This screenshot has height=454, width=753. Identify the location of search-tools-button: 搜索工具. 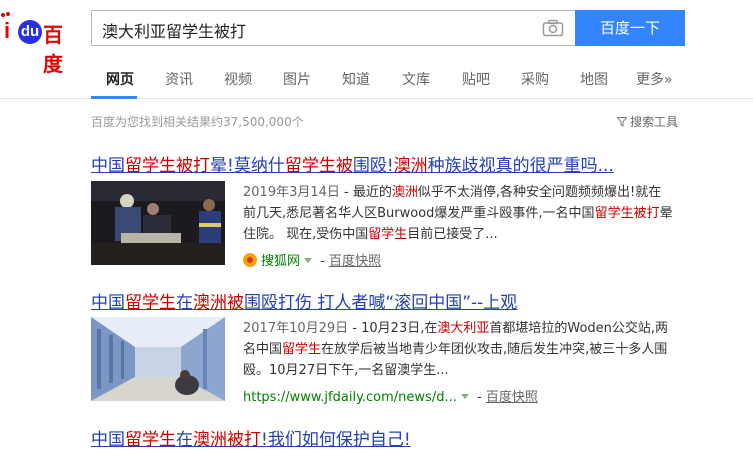
(647, 121).